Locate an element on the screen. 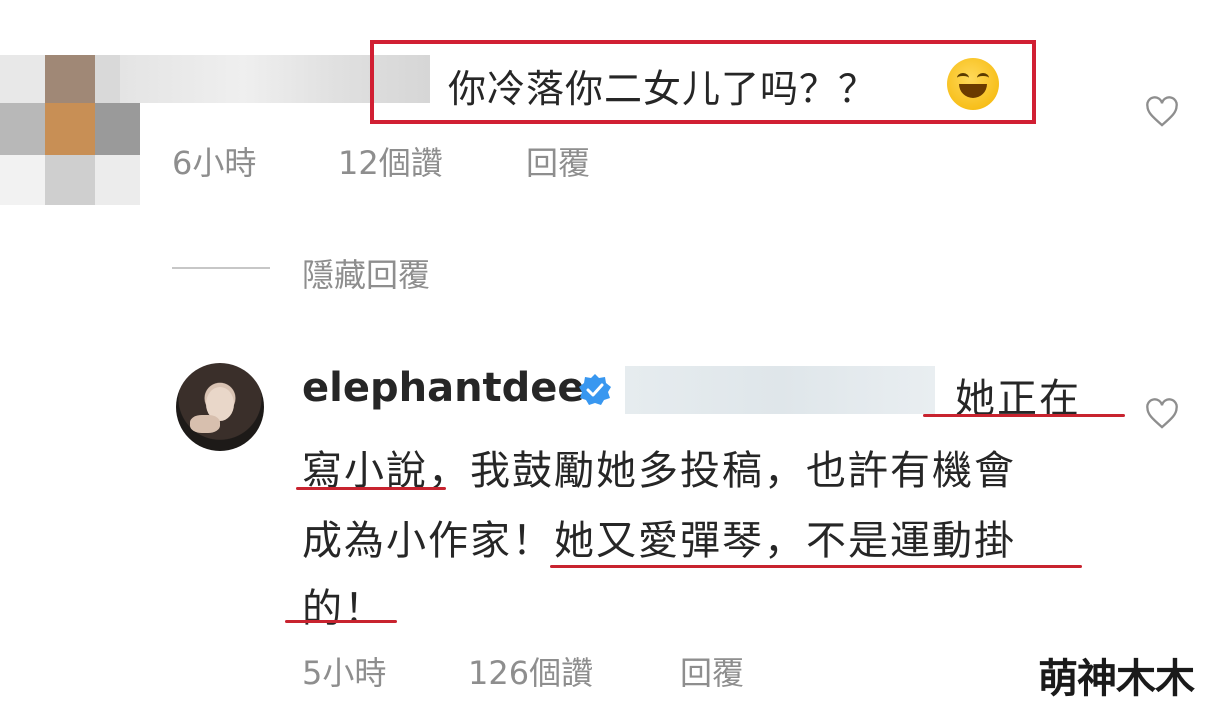  reply-text-line-3: 成為小作家！她又愛彈琴，不是運動掛 is located at coordinates (659, 541).